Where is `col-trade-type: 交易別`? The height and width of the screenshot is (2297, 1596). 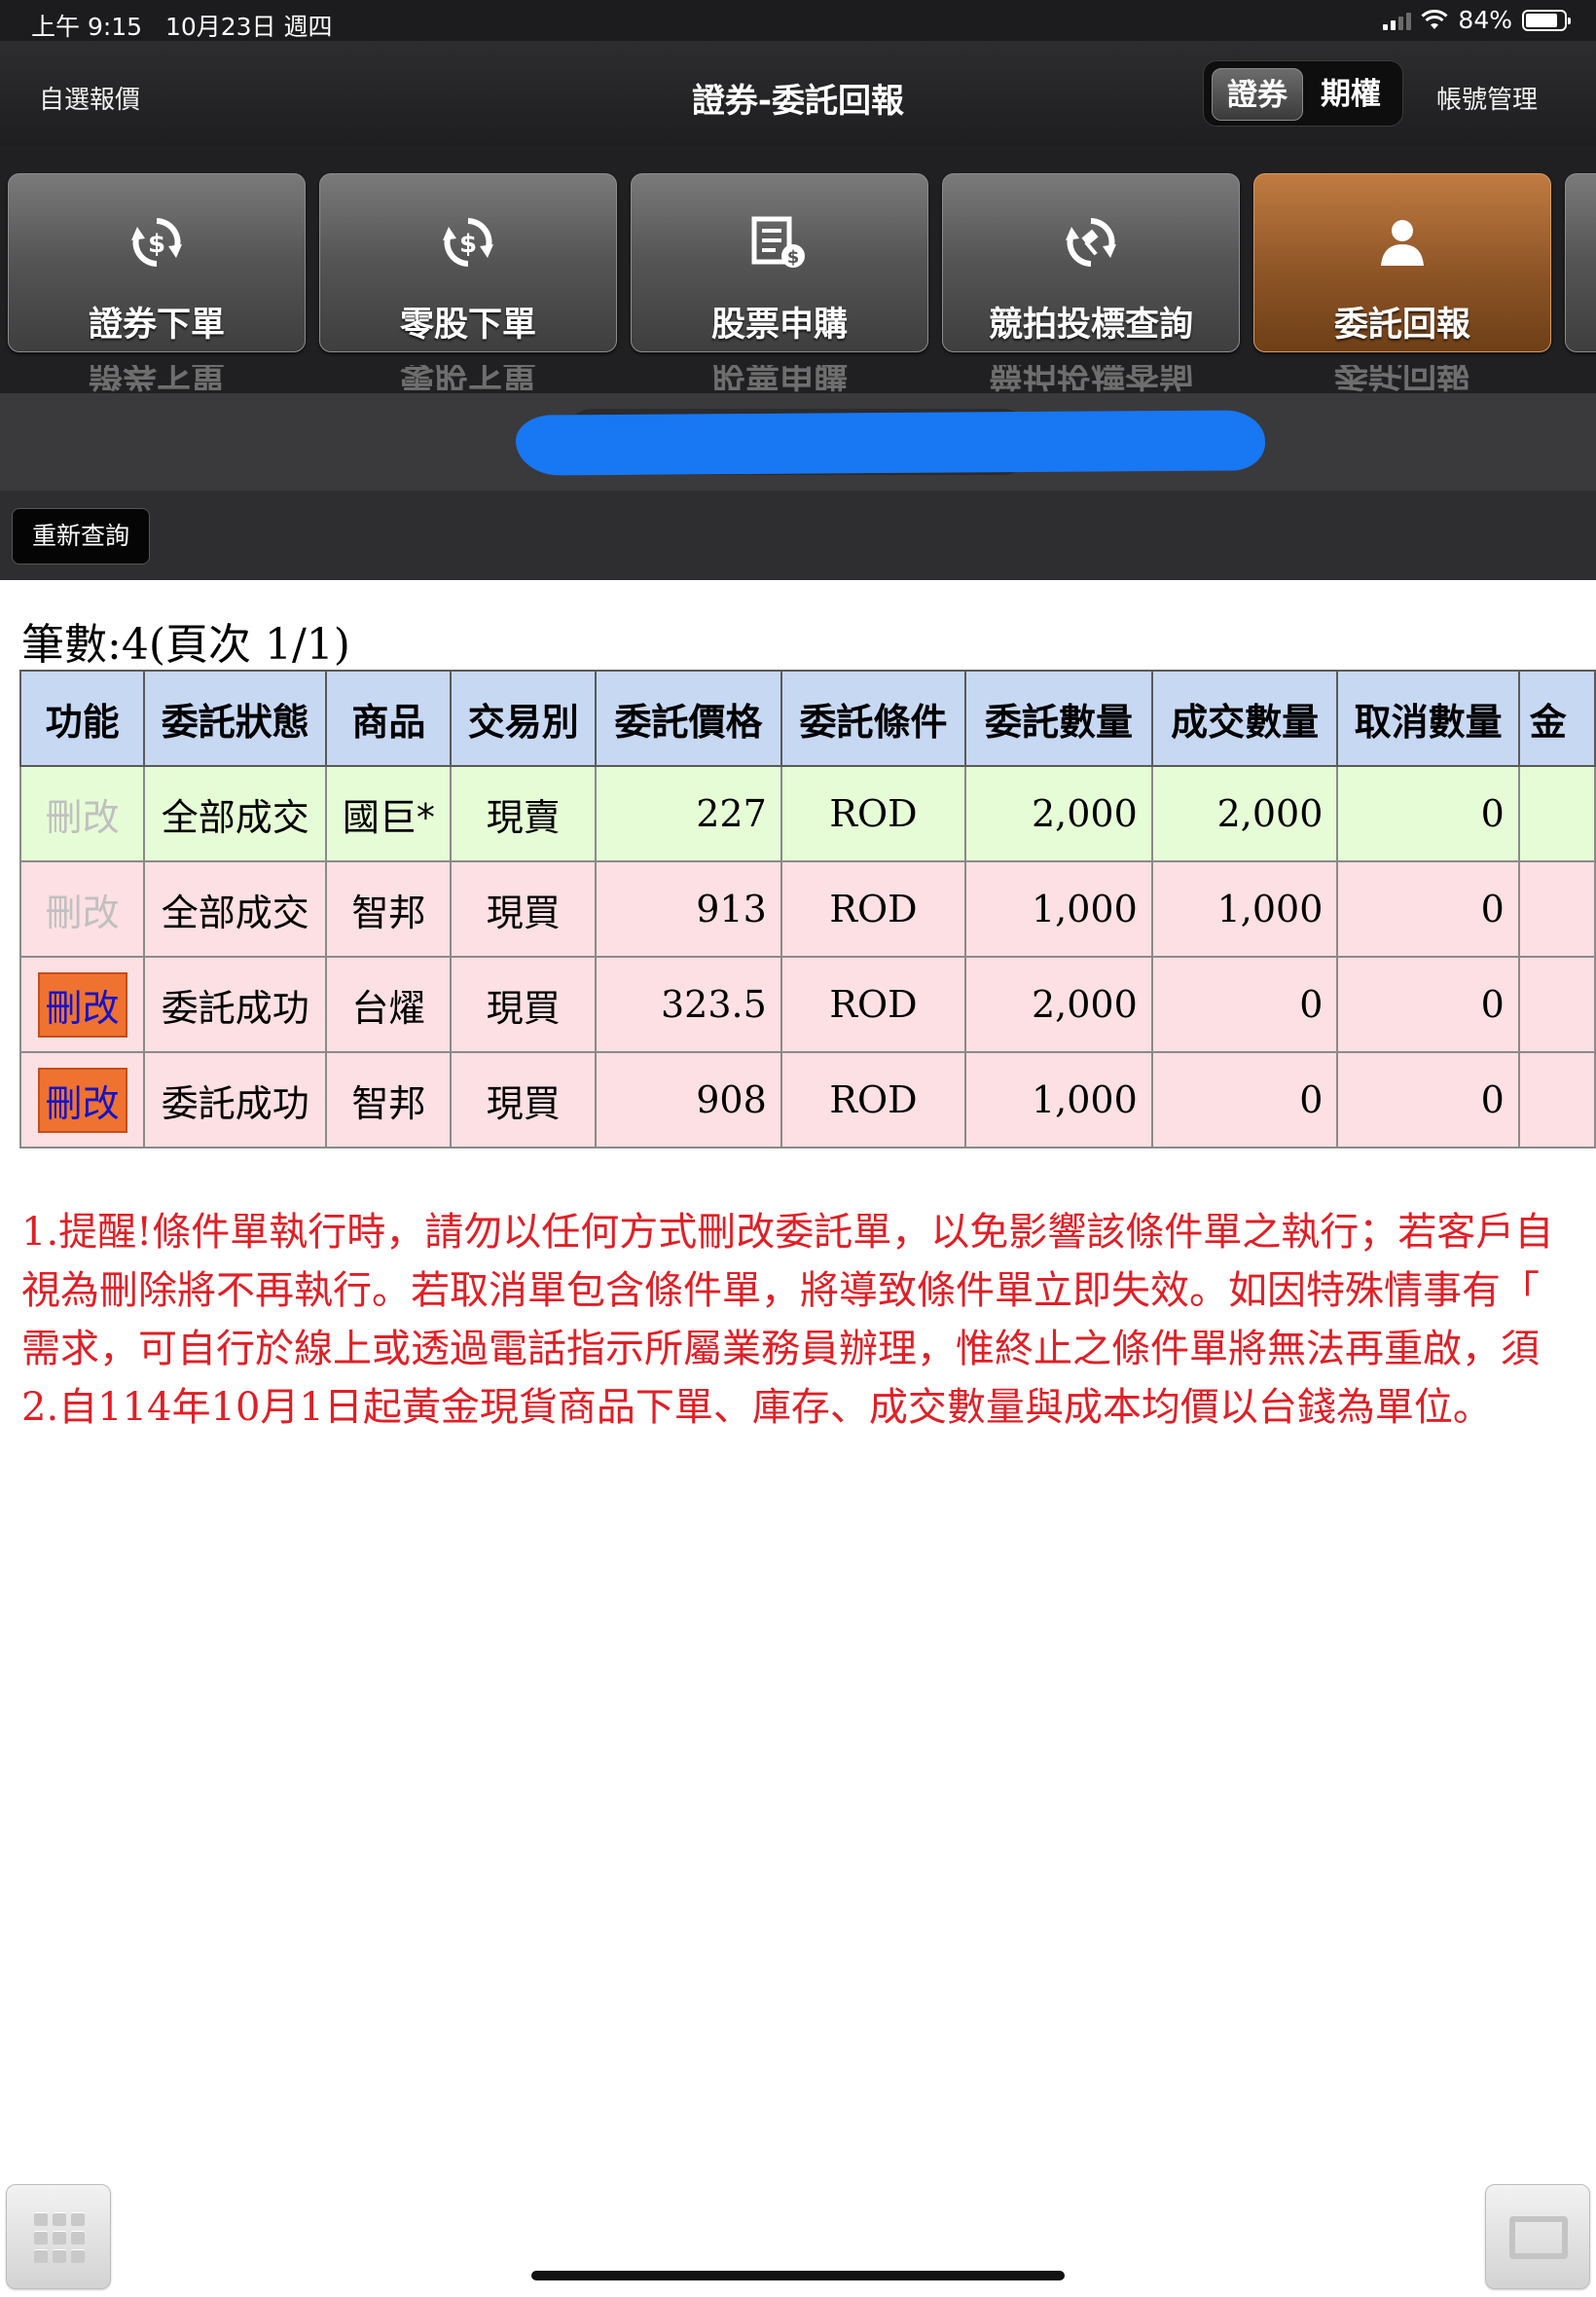
col-trade-type: 交易別 is located at coordinates (524, 719).